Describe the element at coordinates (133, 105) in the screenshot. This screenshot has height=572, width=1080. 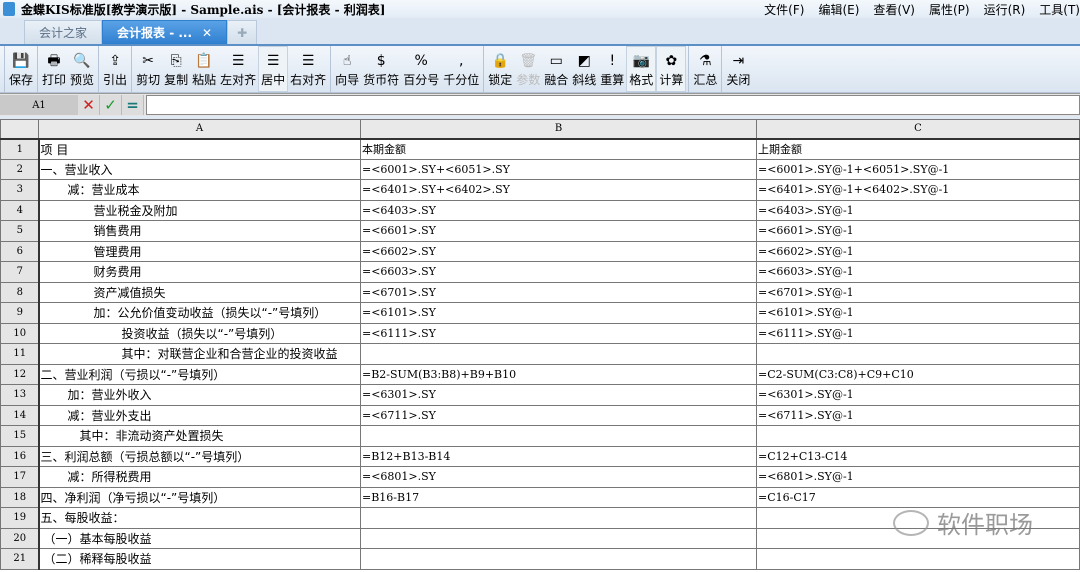
I see `equals-icon: =` at that location.